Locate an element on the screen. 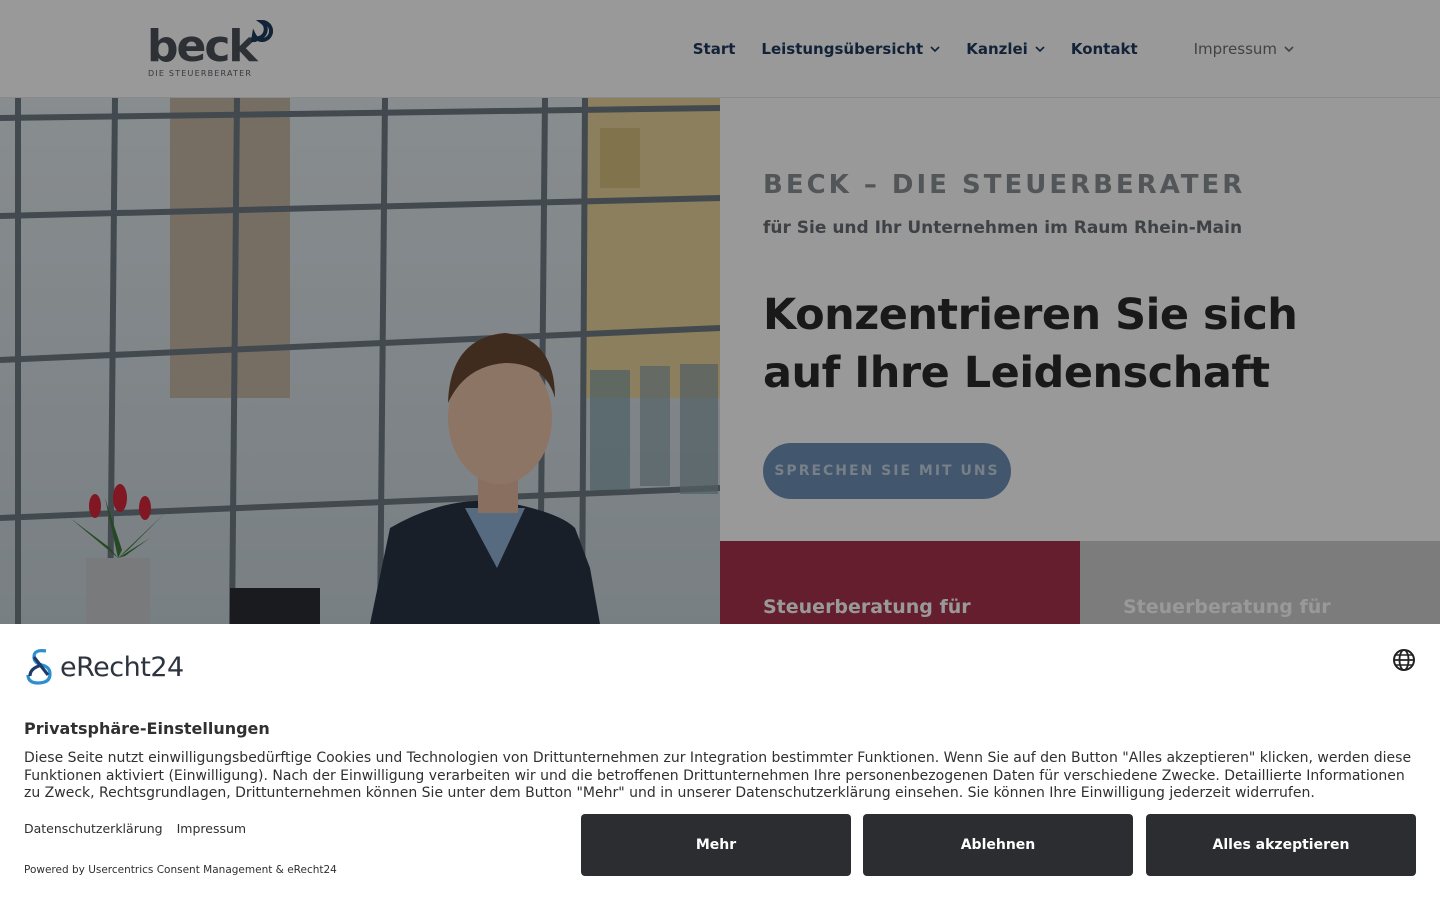 The height and width of the screenshot is (900, 1440). imprint-link: Impressum is located at coordinates (211, 828).